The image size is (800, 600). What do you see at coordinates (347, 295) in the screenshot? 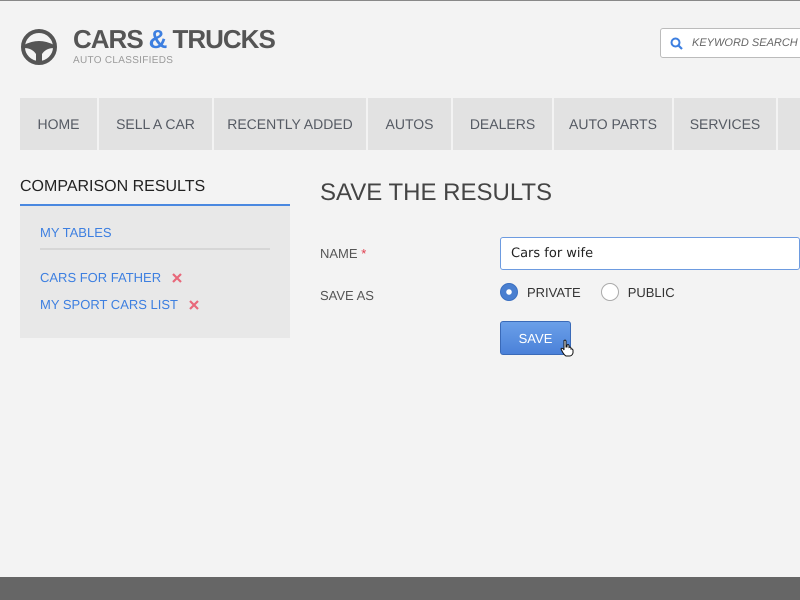
I see `field-label: SAVE AS` at bounding box center [347, 295].